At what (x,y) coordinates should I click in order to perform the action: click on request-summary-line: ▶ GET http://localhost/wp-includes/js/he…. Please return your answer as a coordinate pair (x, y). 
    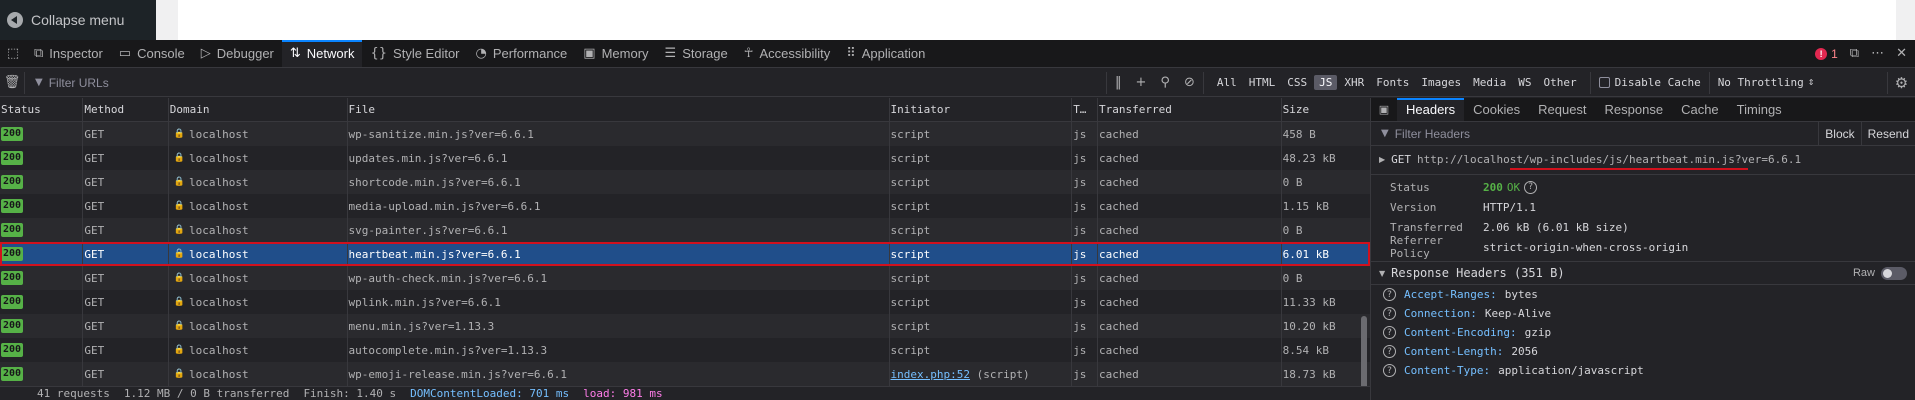
    Looking at the image, I should click on (1643, 159).